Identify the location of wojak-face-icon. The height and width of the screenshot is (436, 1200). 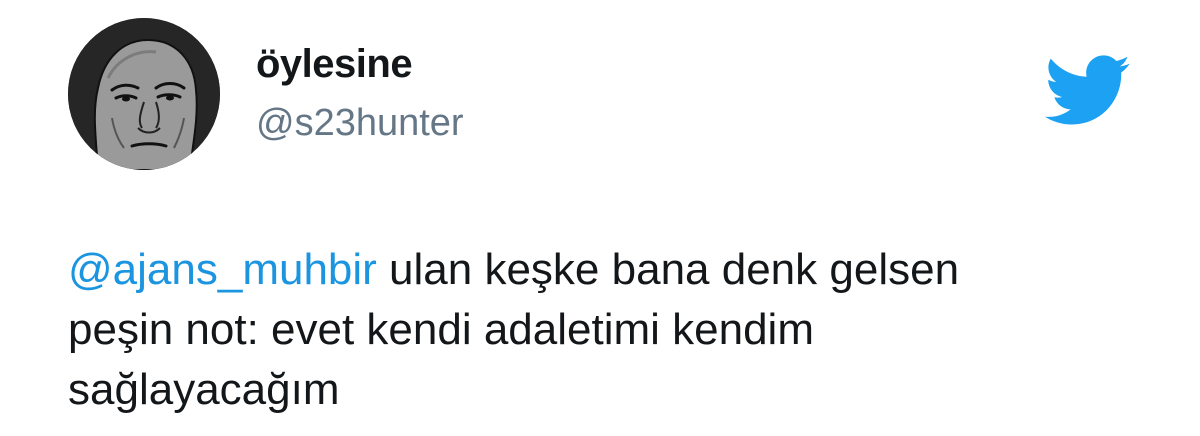
(144, 94).